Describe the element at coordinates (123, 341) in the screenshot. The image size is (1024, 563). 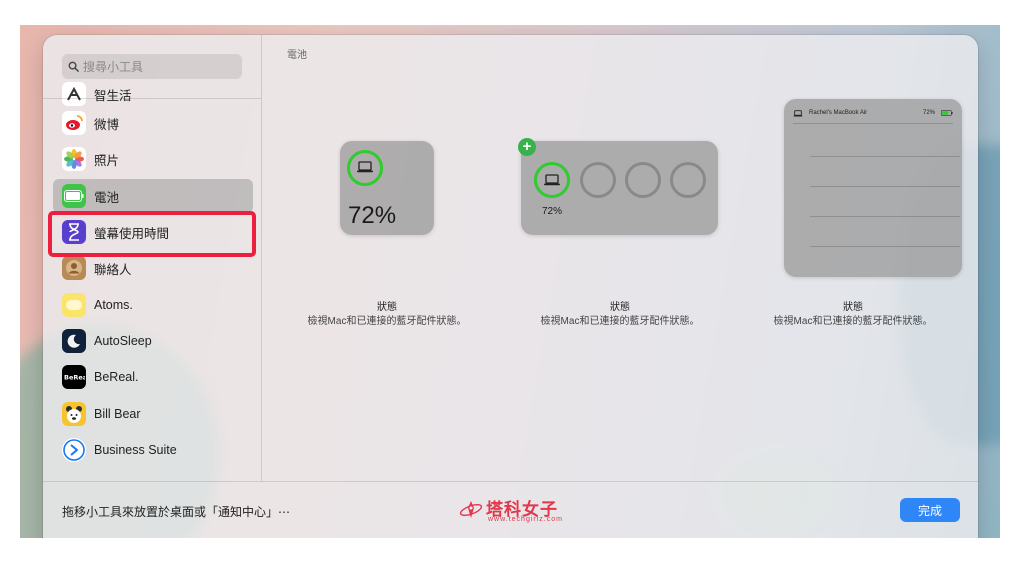
I see `sidebar-item-label: AutoSleep` at that location.